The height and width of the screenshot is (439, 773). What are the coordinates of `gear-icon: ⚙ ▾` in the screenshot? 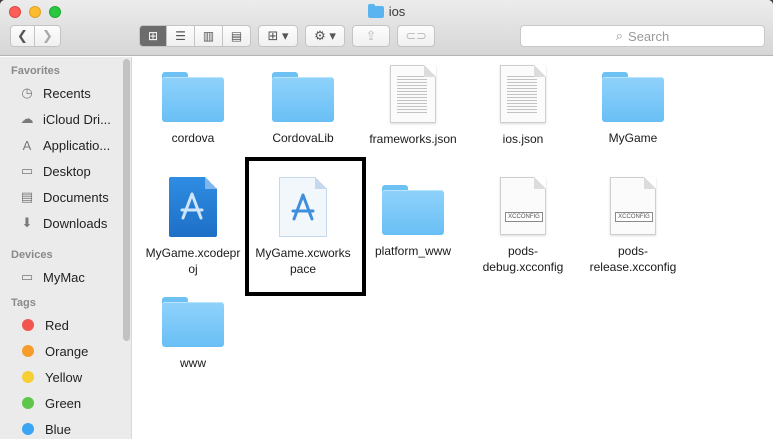 It's located at (325, 35).